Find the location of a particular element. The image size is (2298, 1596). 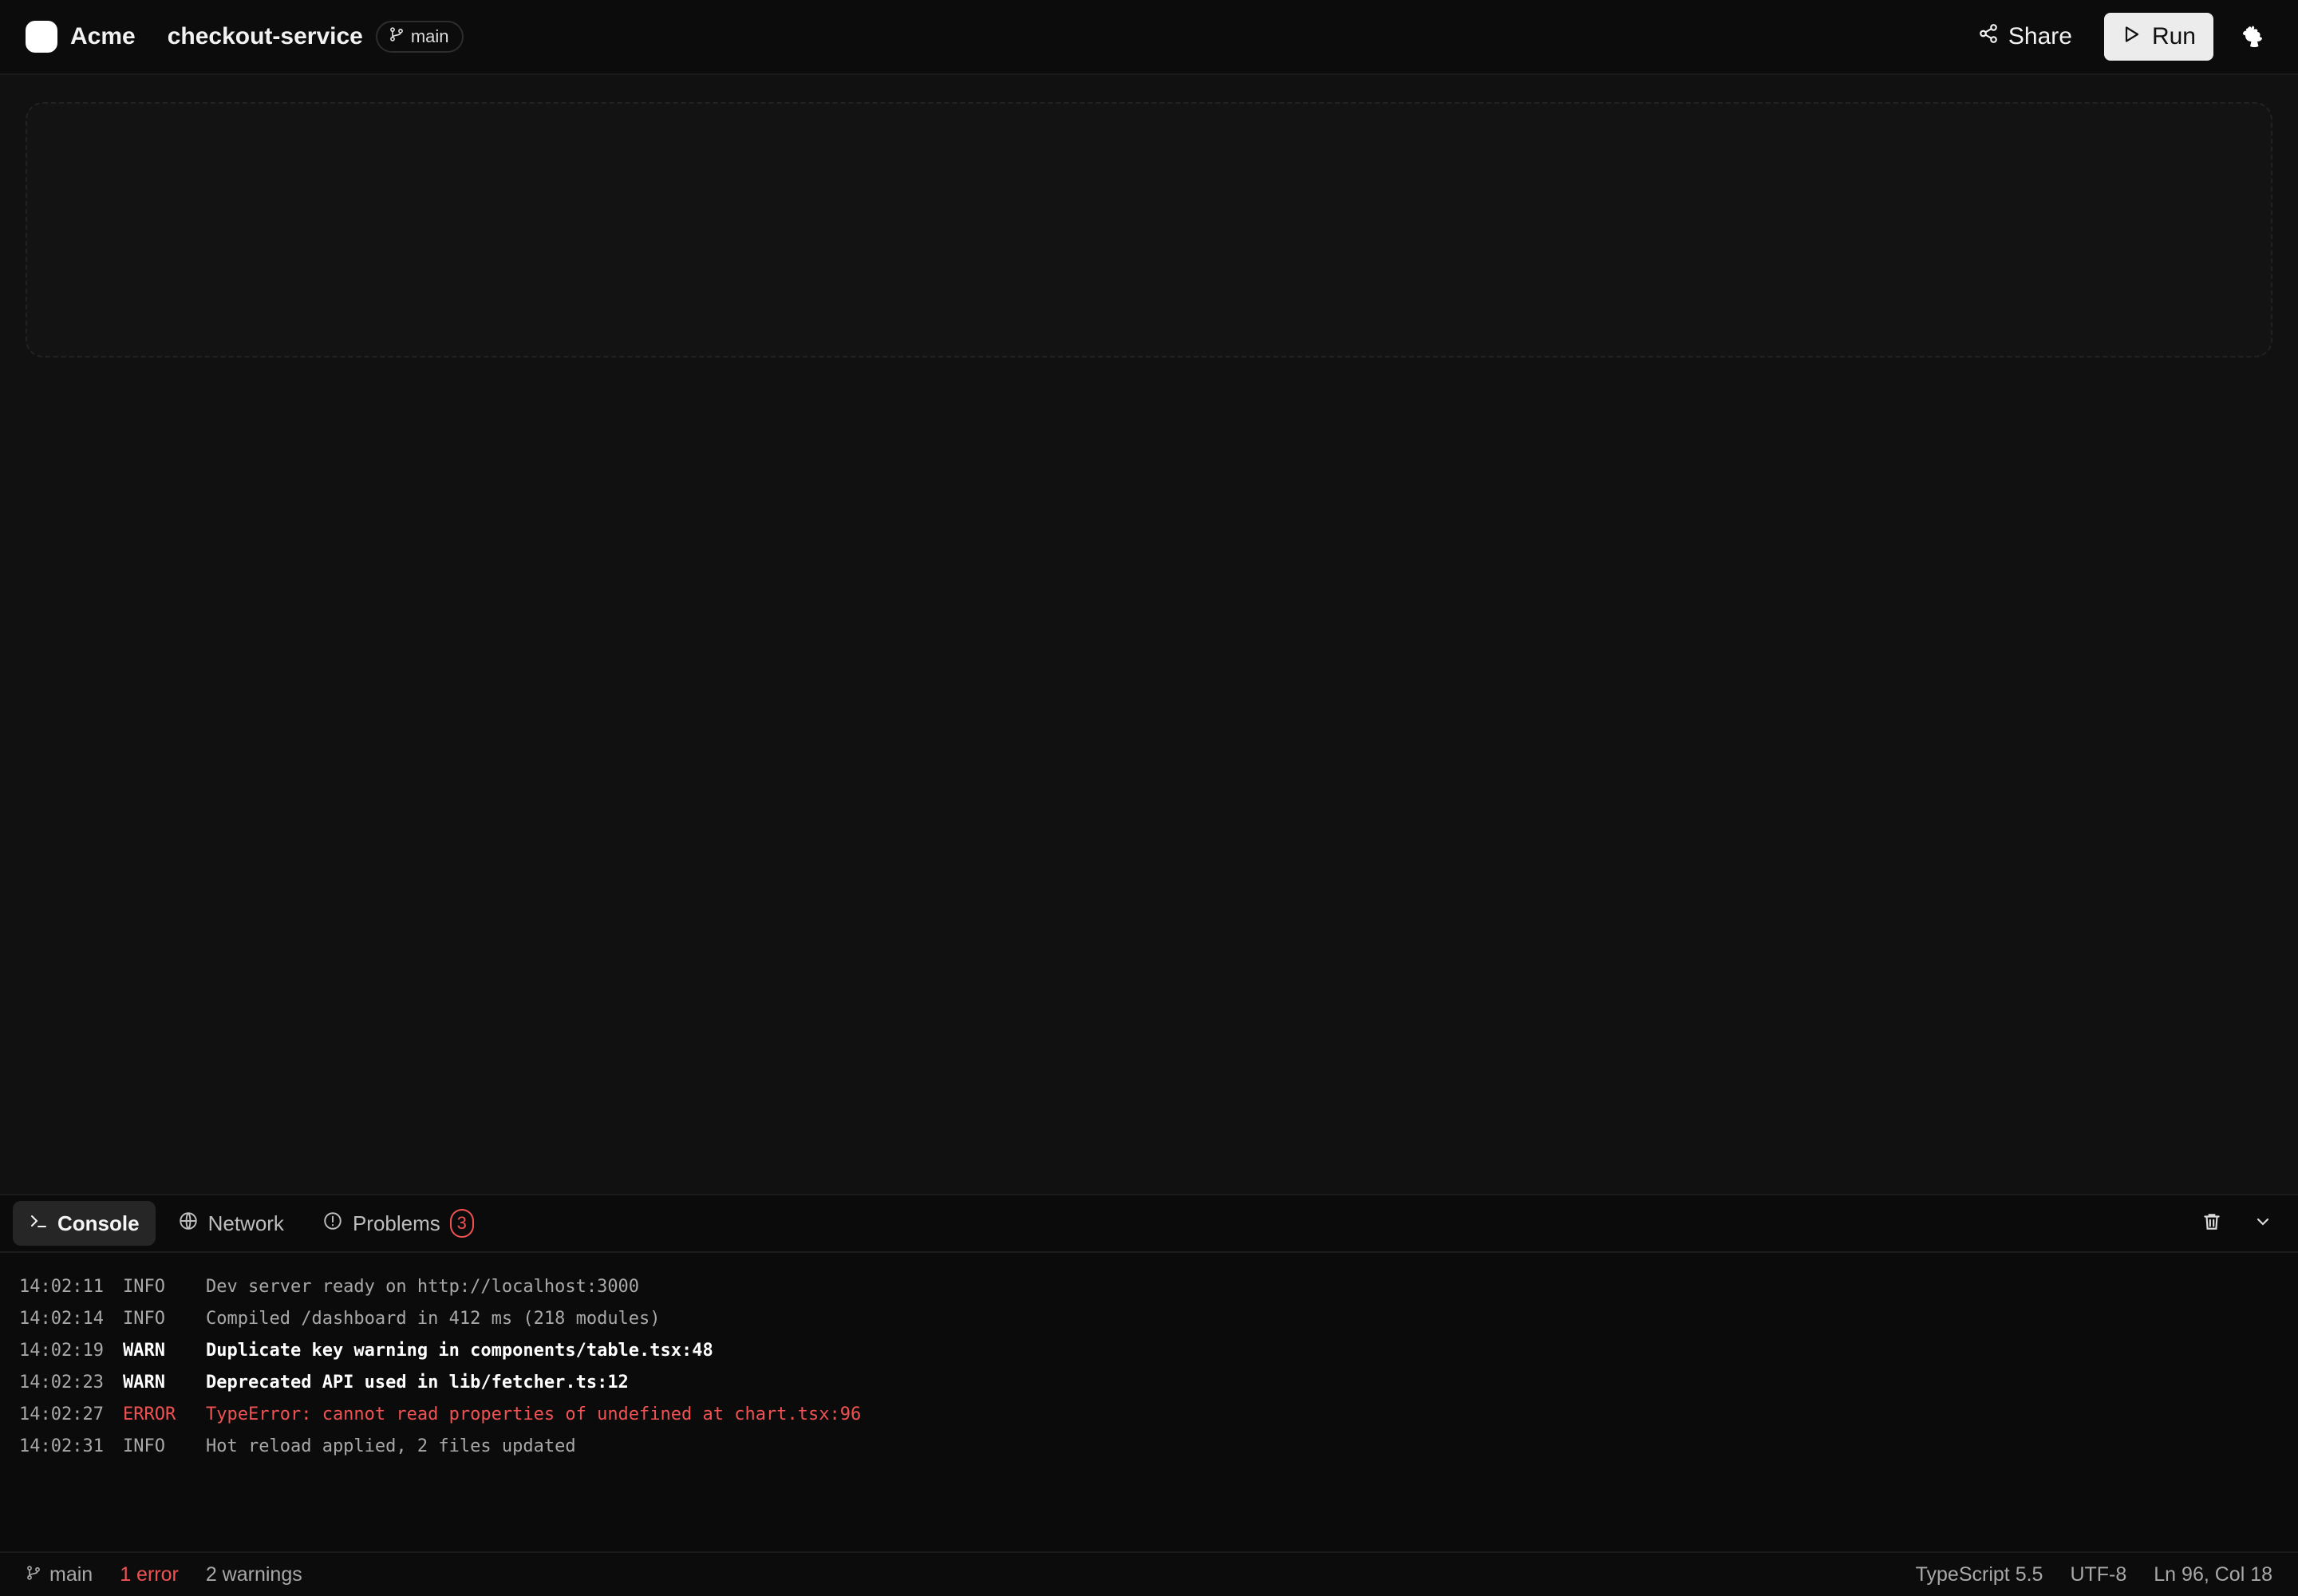

status-warnings: 2 warnings is located at coordinates (254, 1574).